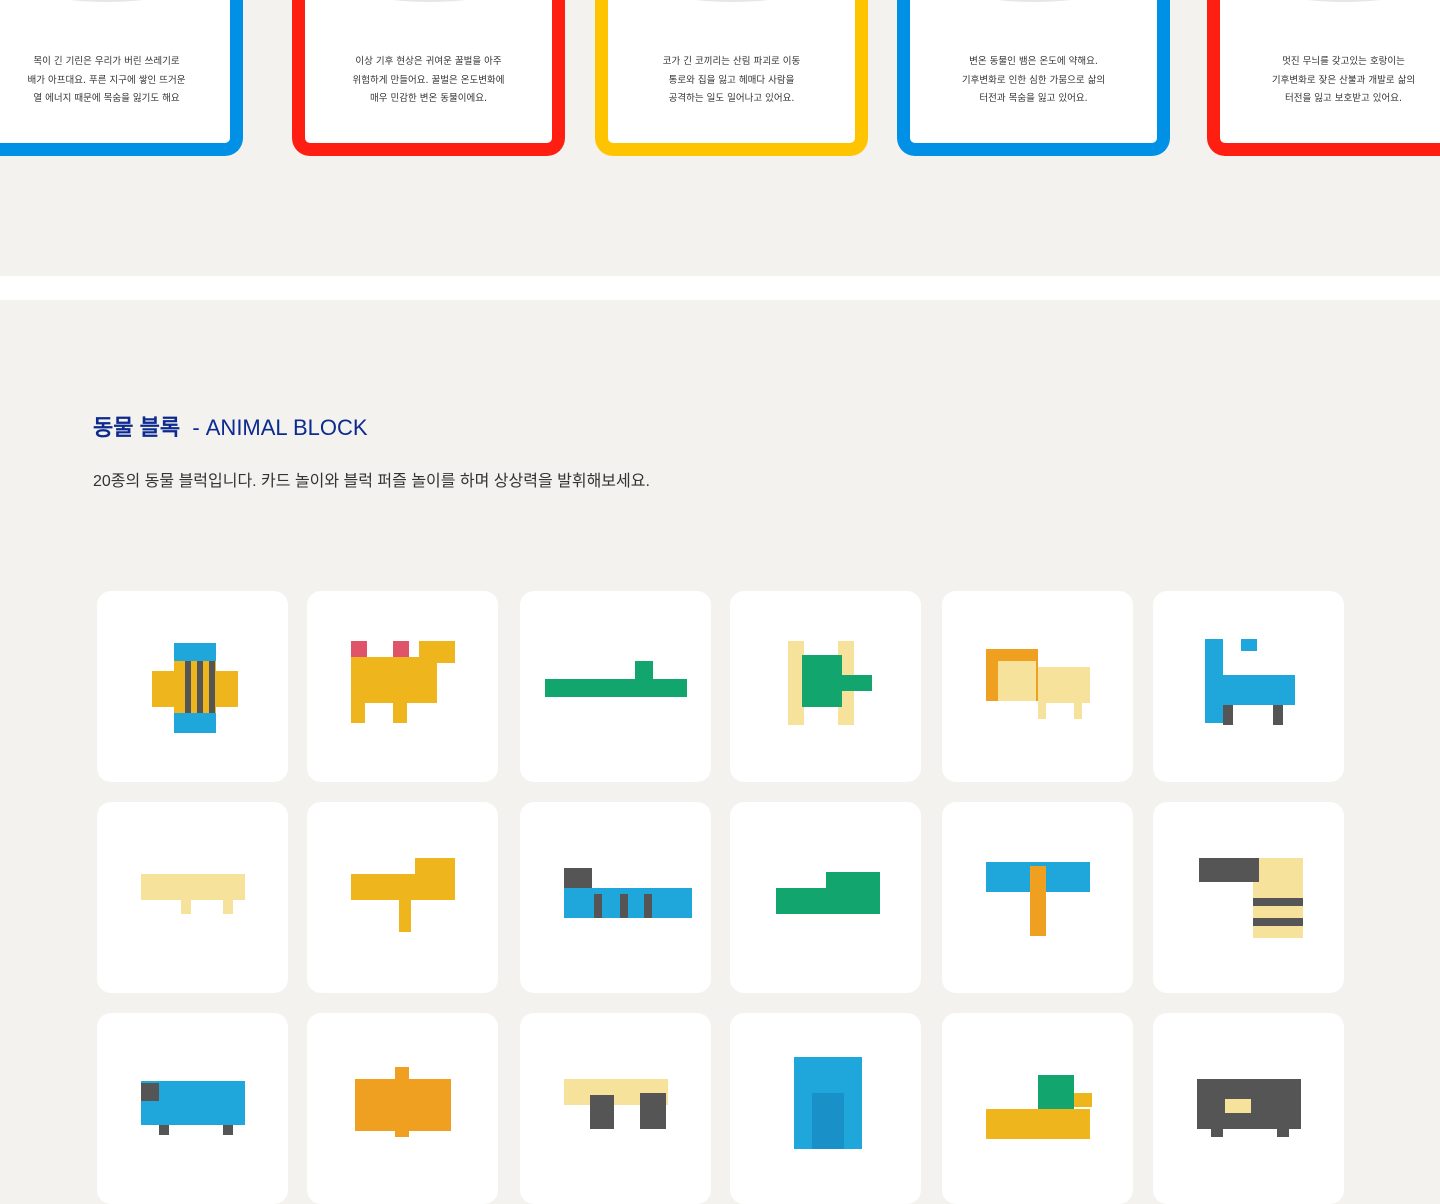 Image resolution: width=1440 pixels, height=1204 pixels. I want to click on snake-icon, so click(615, 897).